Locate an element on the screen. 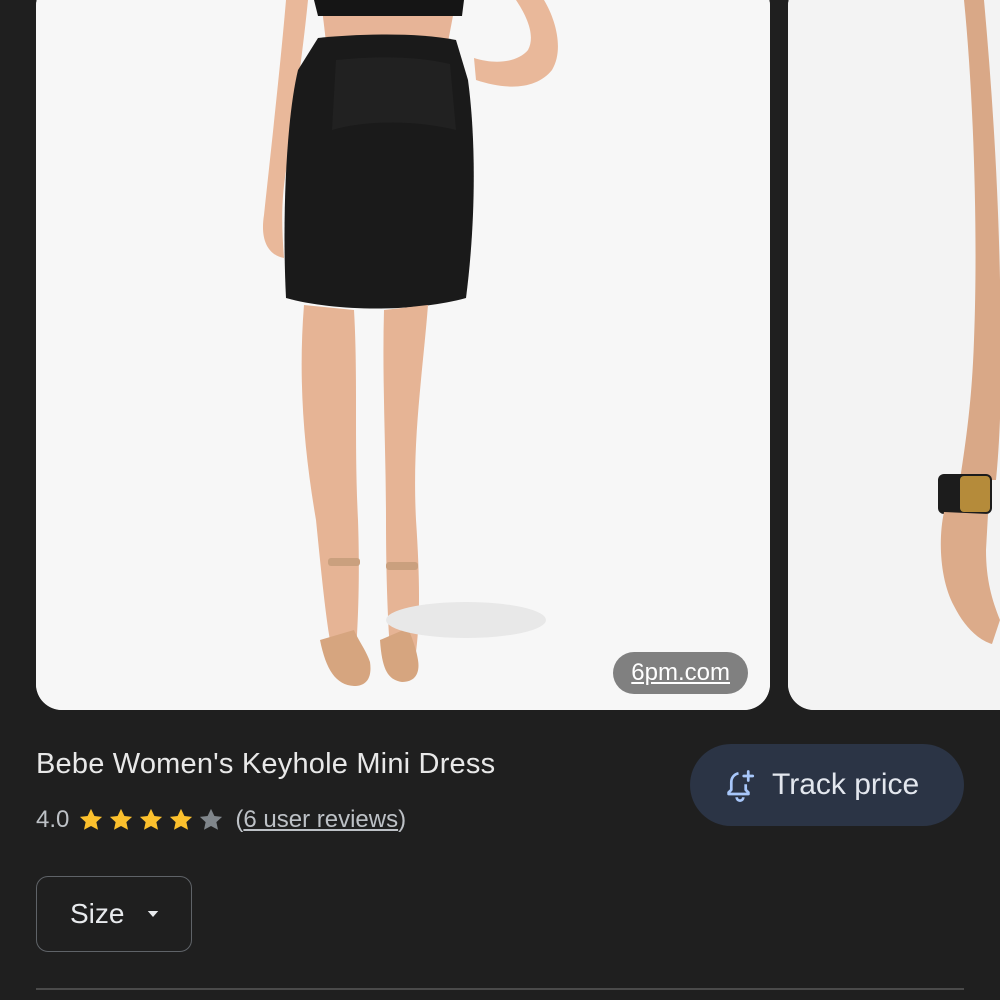 Image resolution: width=1000 pixels, height=1000 pixels. rating-value: 4.0 is located at coordinates (53, 819).